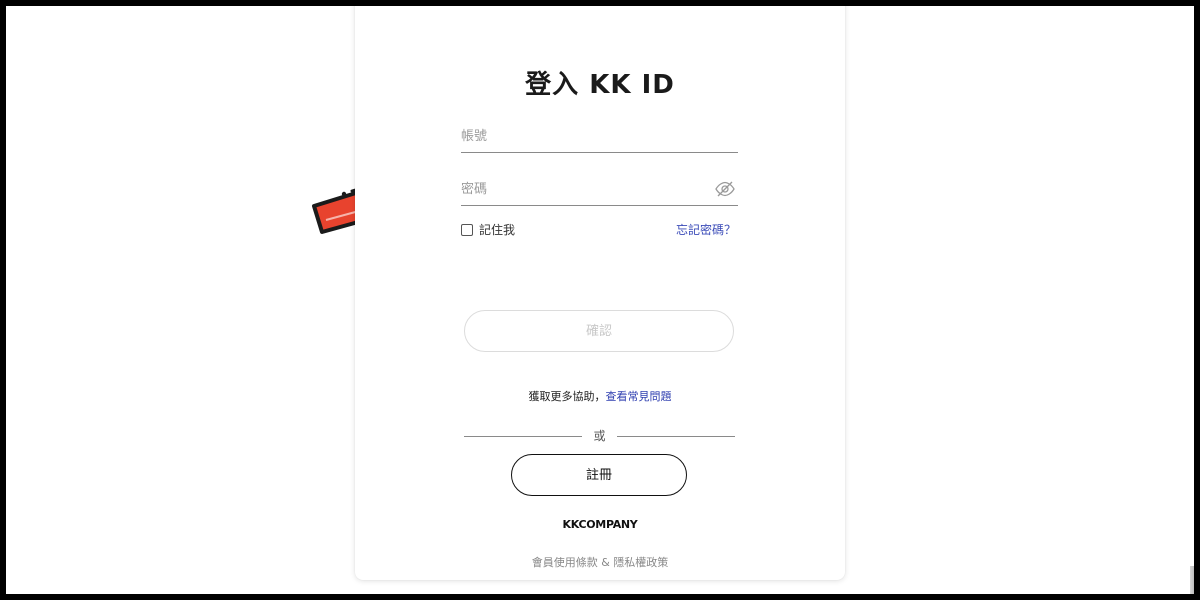 The height and width of the screenshot is (600, 1200). What do you see at coordinates (600, 85) in the screenshot?
I see `page-title: 登入 KK ID` at bounding box center [600, 85].